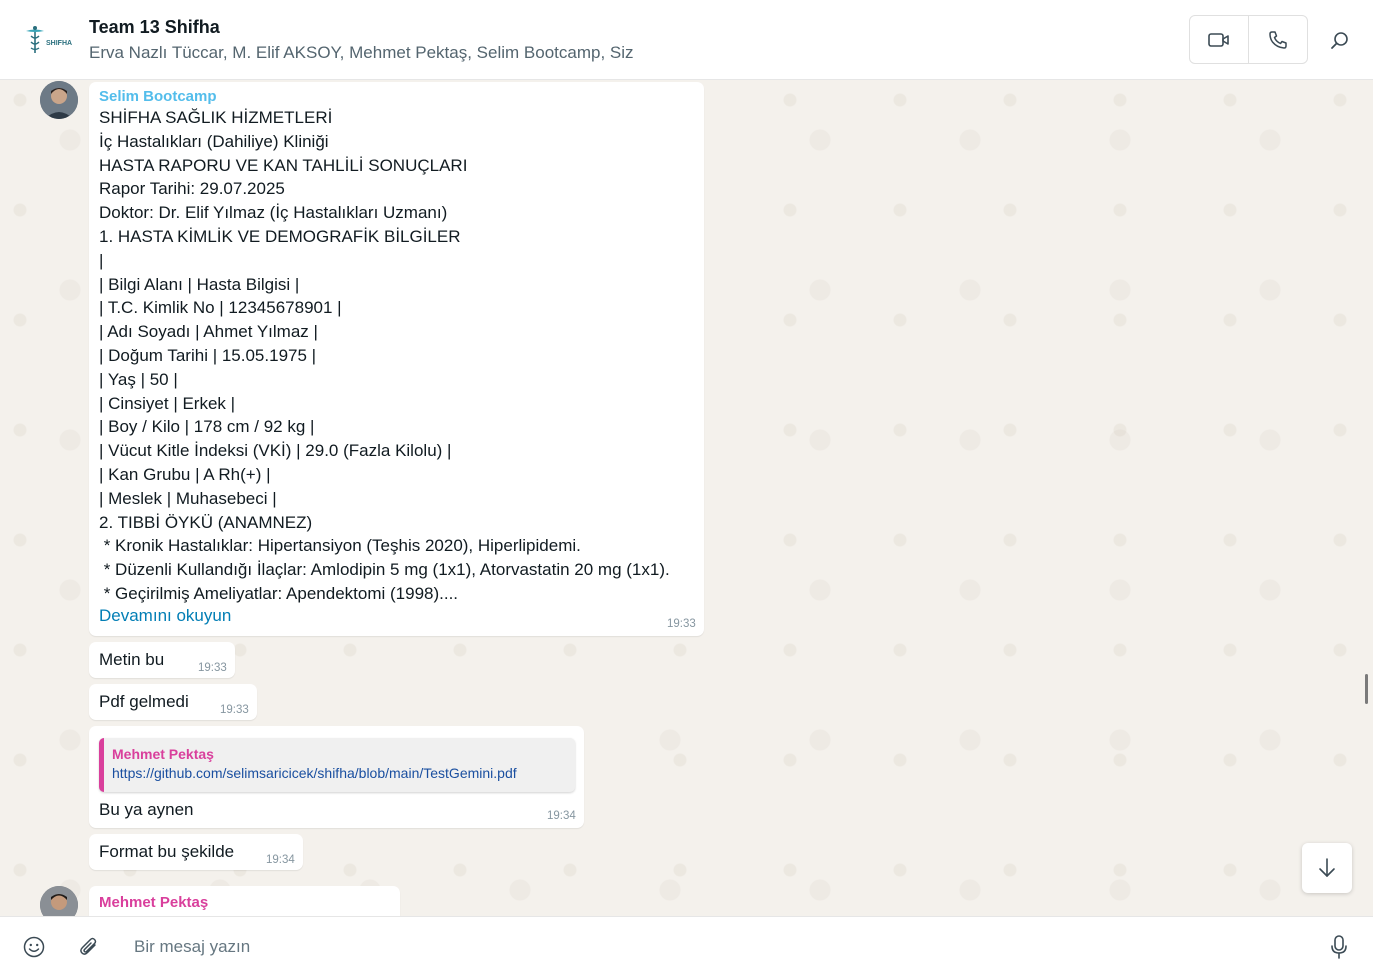 Image resolution: width=1373 pixels, height=976 pixels. I want to click on avatar-mehmet-pektas, so click(59, 901).